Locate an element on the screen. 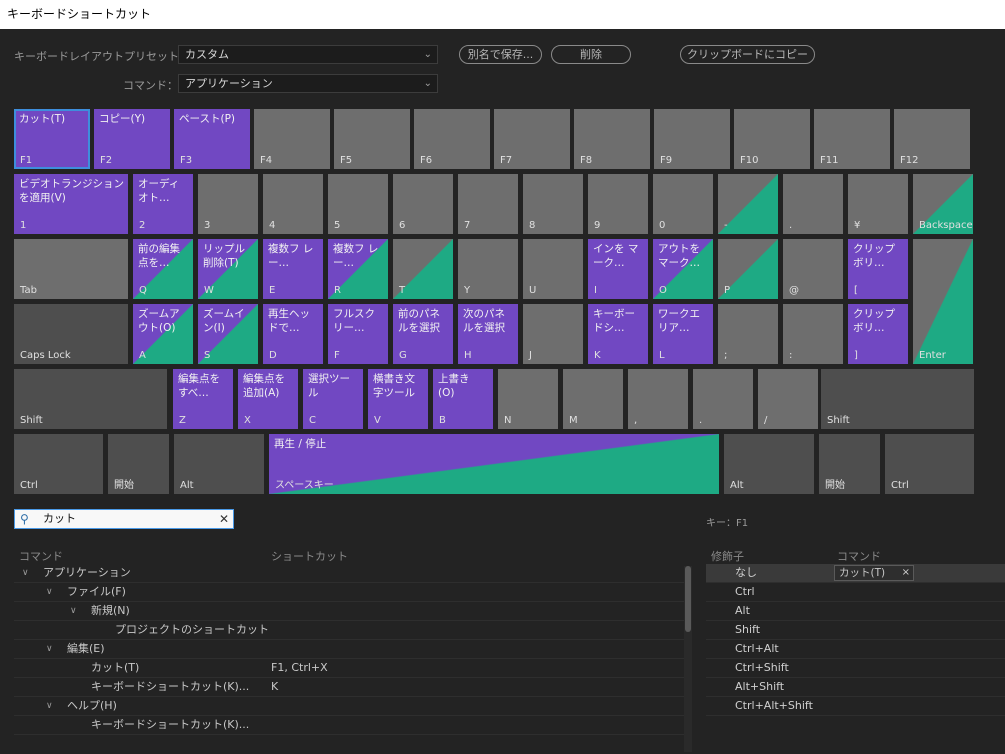 This screenshot has height=754, width=1005. key--: - is located at coordinates (748, 204).